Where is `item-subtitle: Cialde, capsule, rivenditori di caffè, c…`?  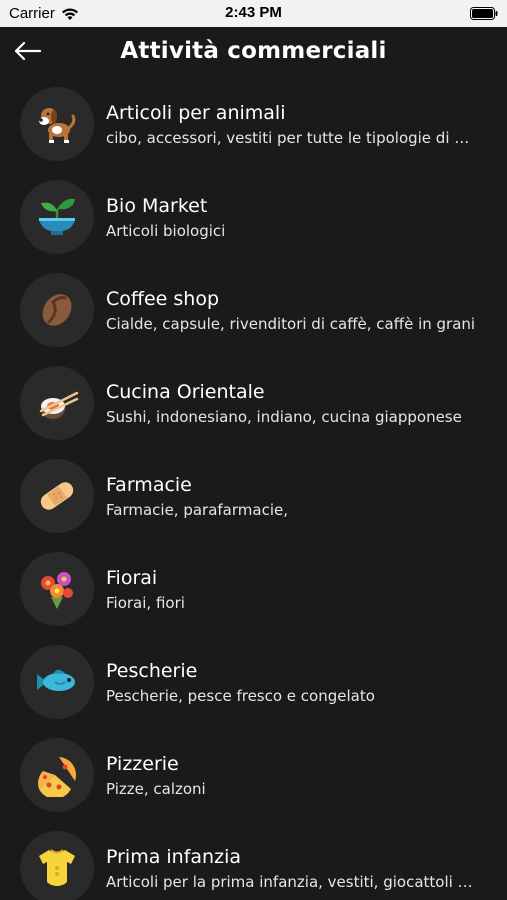 item-subtitle: Cialde, capsule, rivenditori di caffè, c… is located at coordinates (291, 324).